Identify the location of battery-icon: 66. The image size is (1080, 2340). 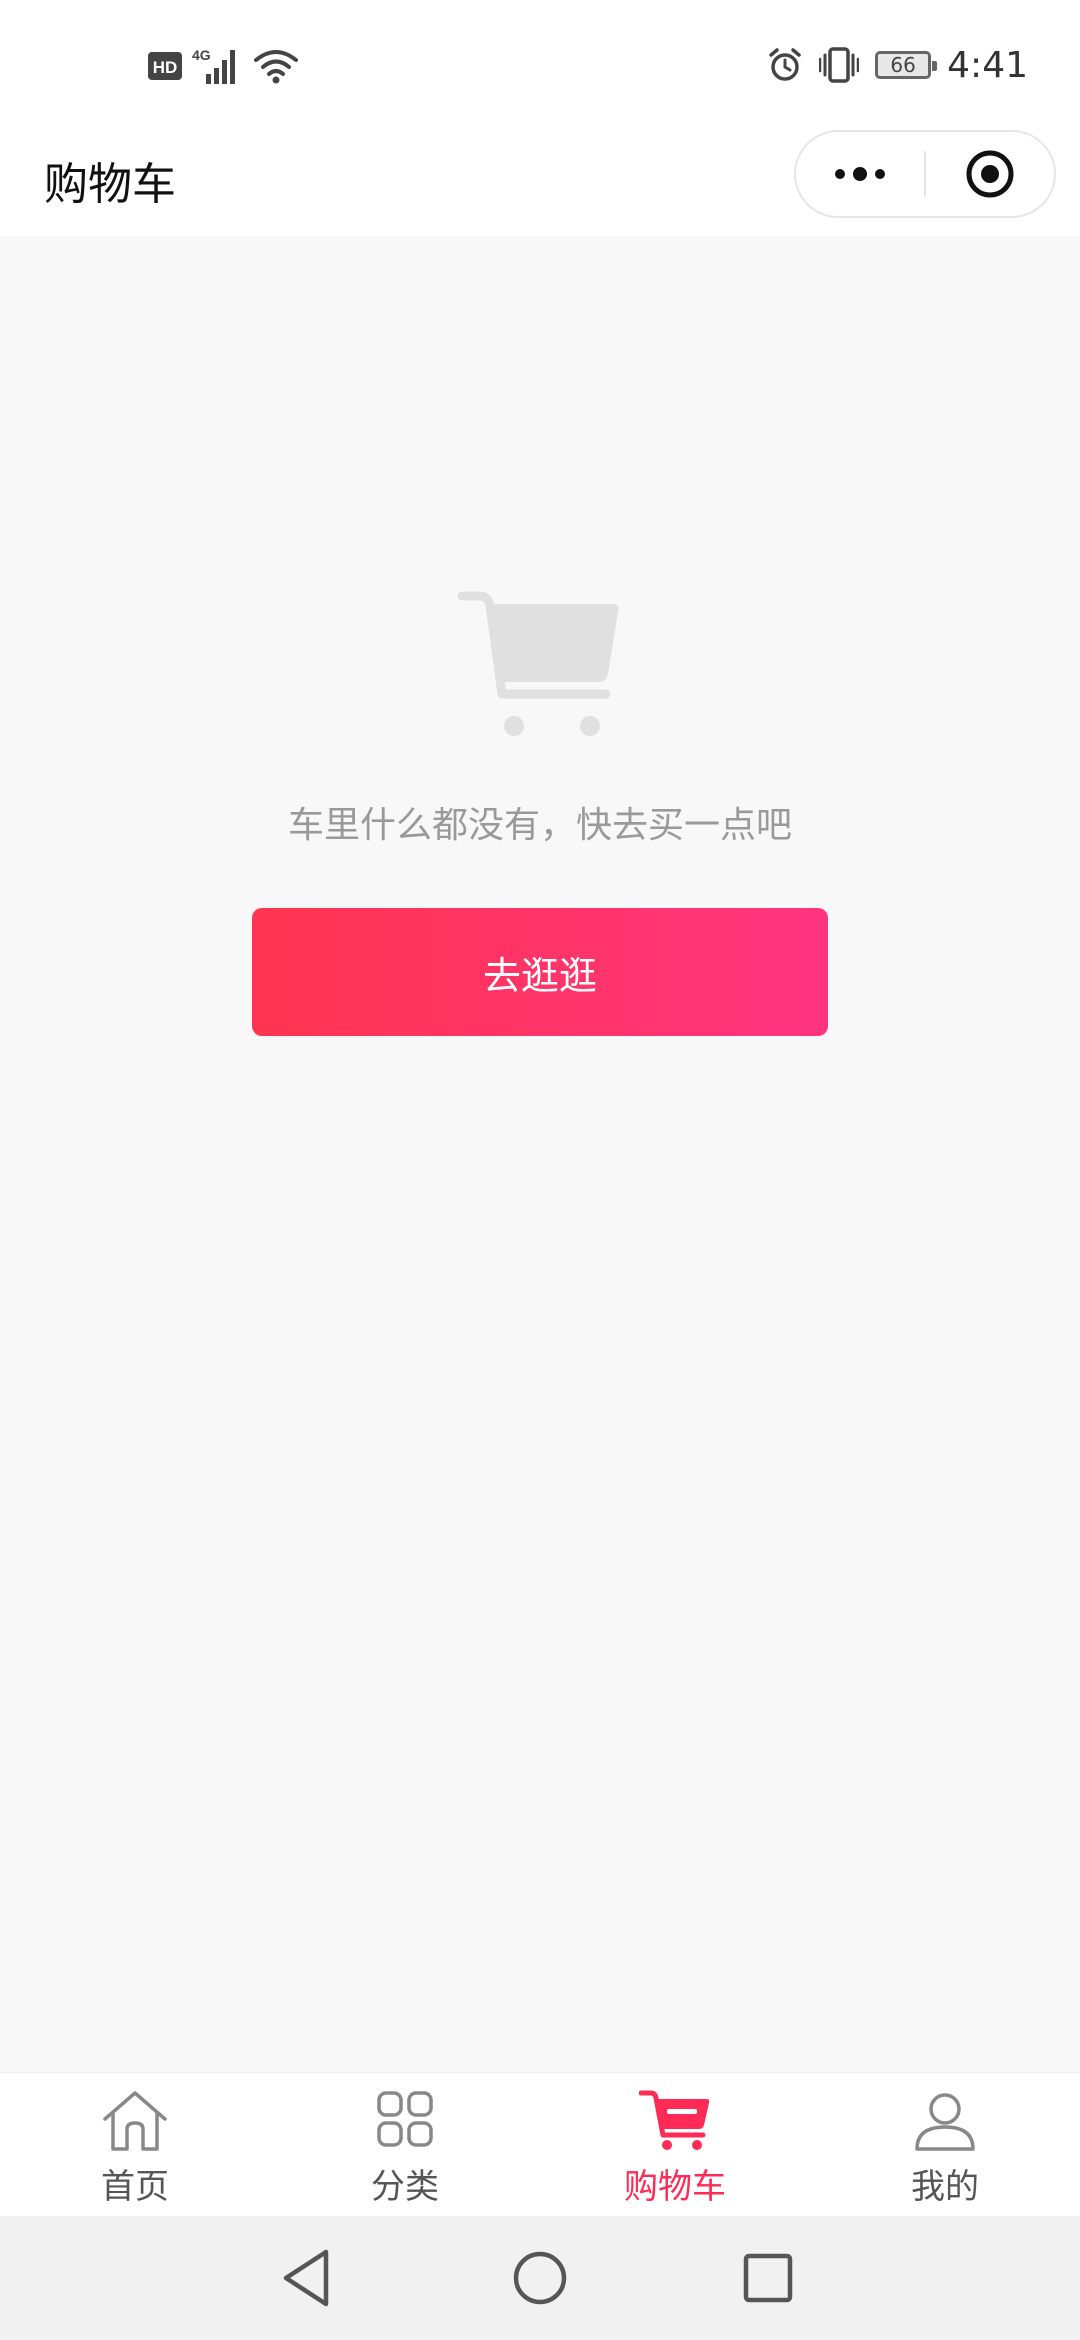
(906, 65).